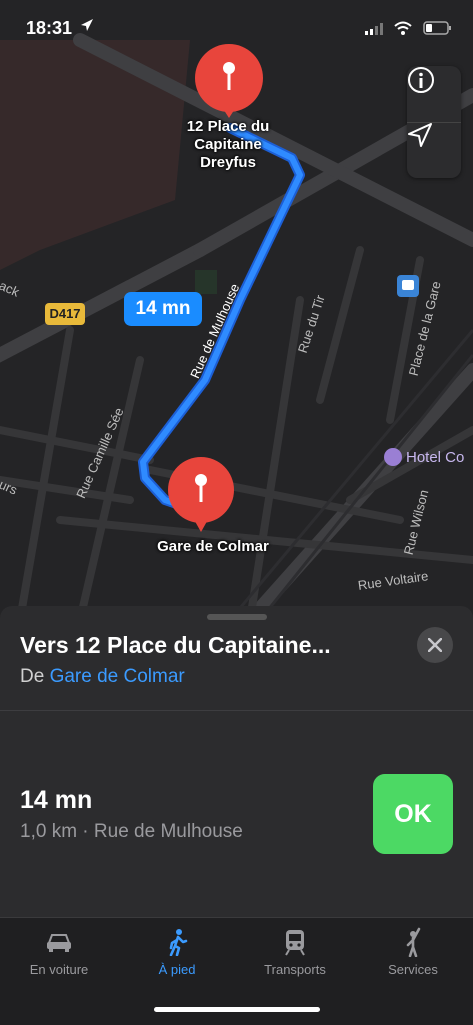  What do you see at coordinates (65, 313) in the screenshot?
I see `road-badge: D417` at bounding box center [65, 313].